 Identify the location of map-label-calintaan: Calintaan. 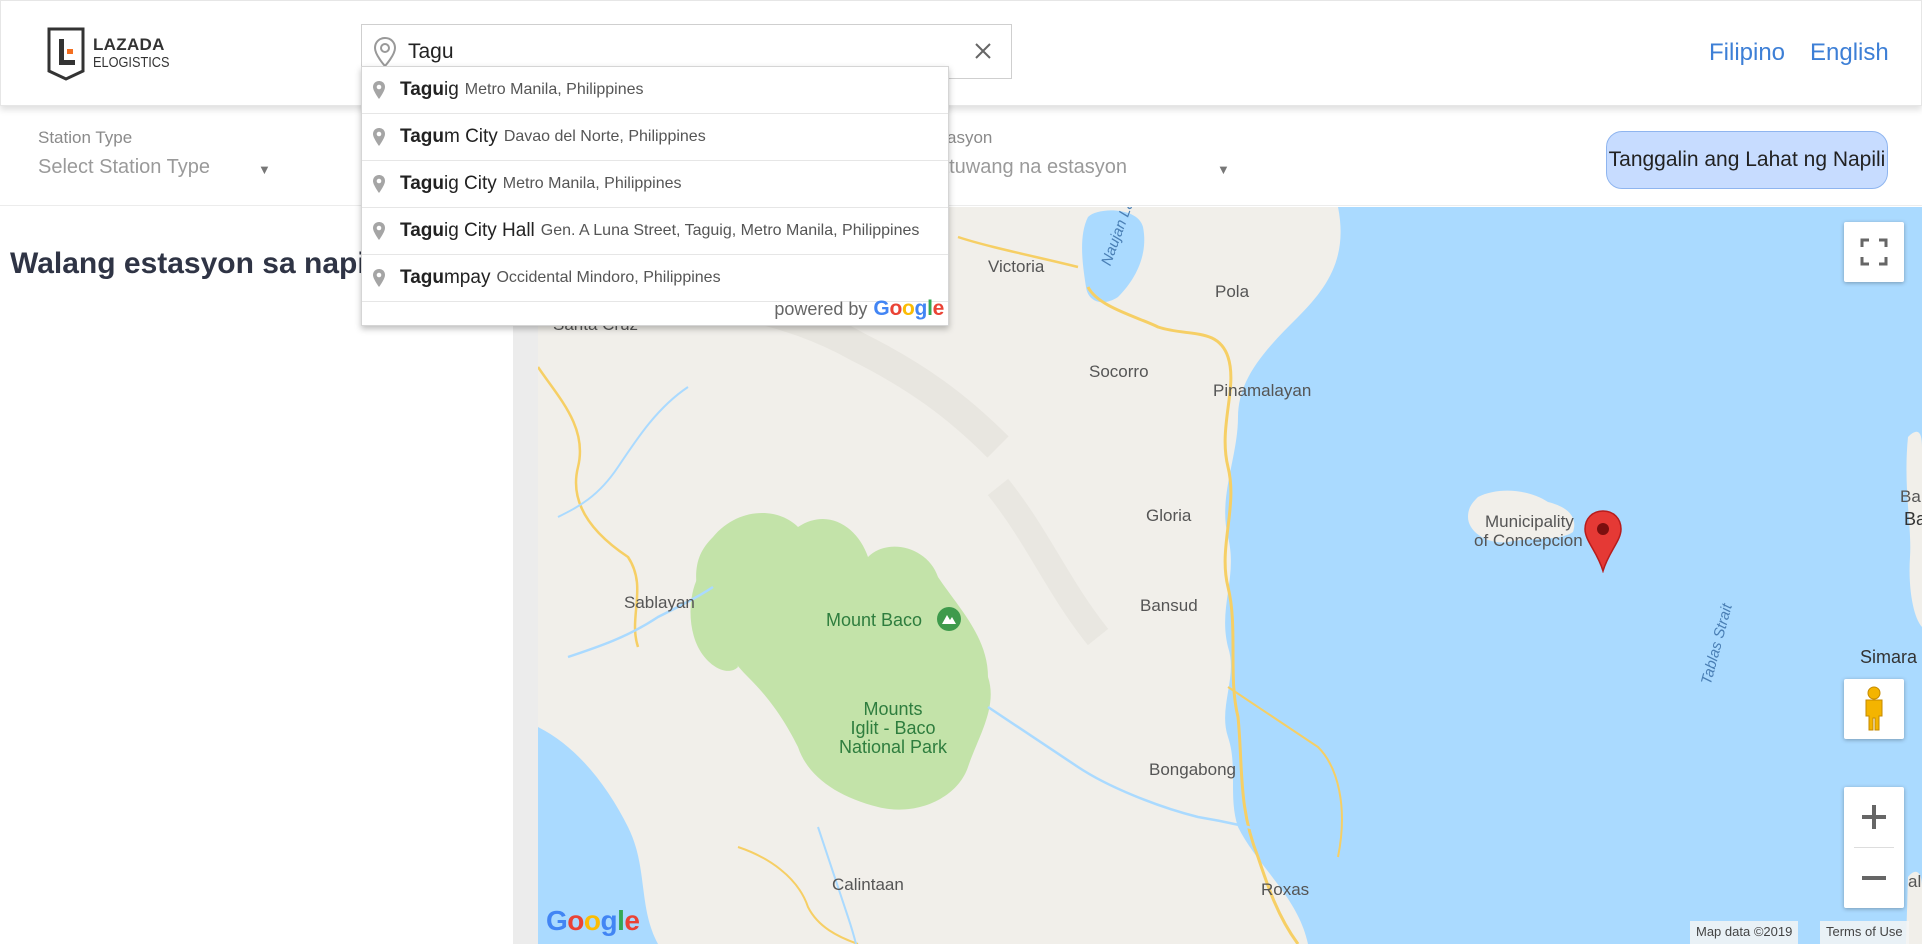
(868, 884).